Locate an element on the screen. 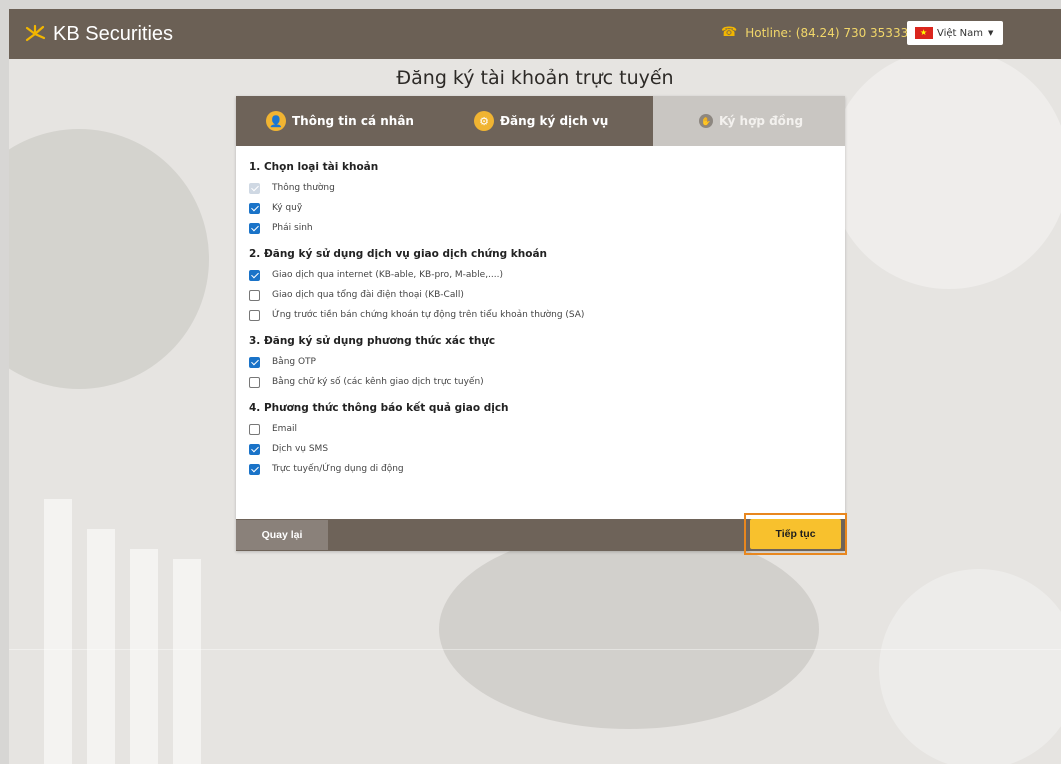 The width and height of the screenshot is (1061, 764). back-button: Quay lại is located at coordinates (282, 535).